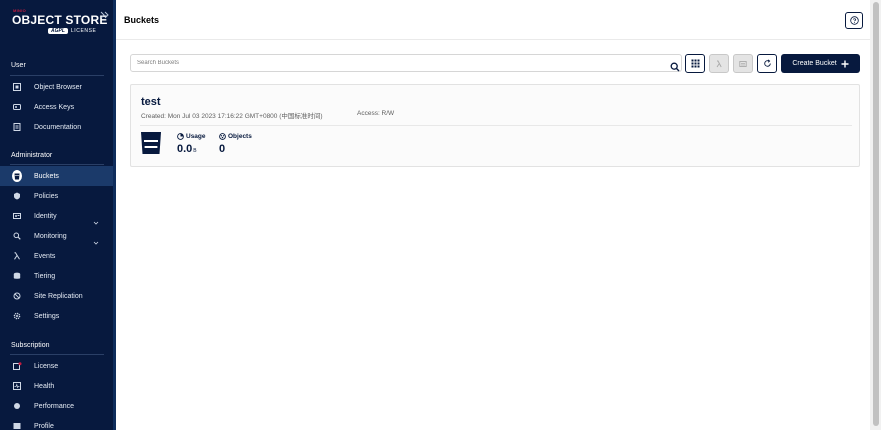 The width and height of the screenshot is (881, 430). What do you see at coordinates (17, 196) in the screenshot?
I see `policies-icon` at bounding box center [17, 196].